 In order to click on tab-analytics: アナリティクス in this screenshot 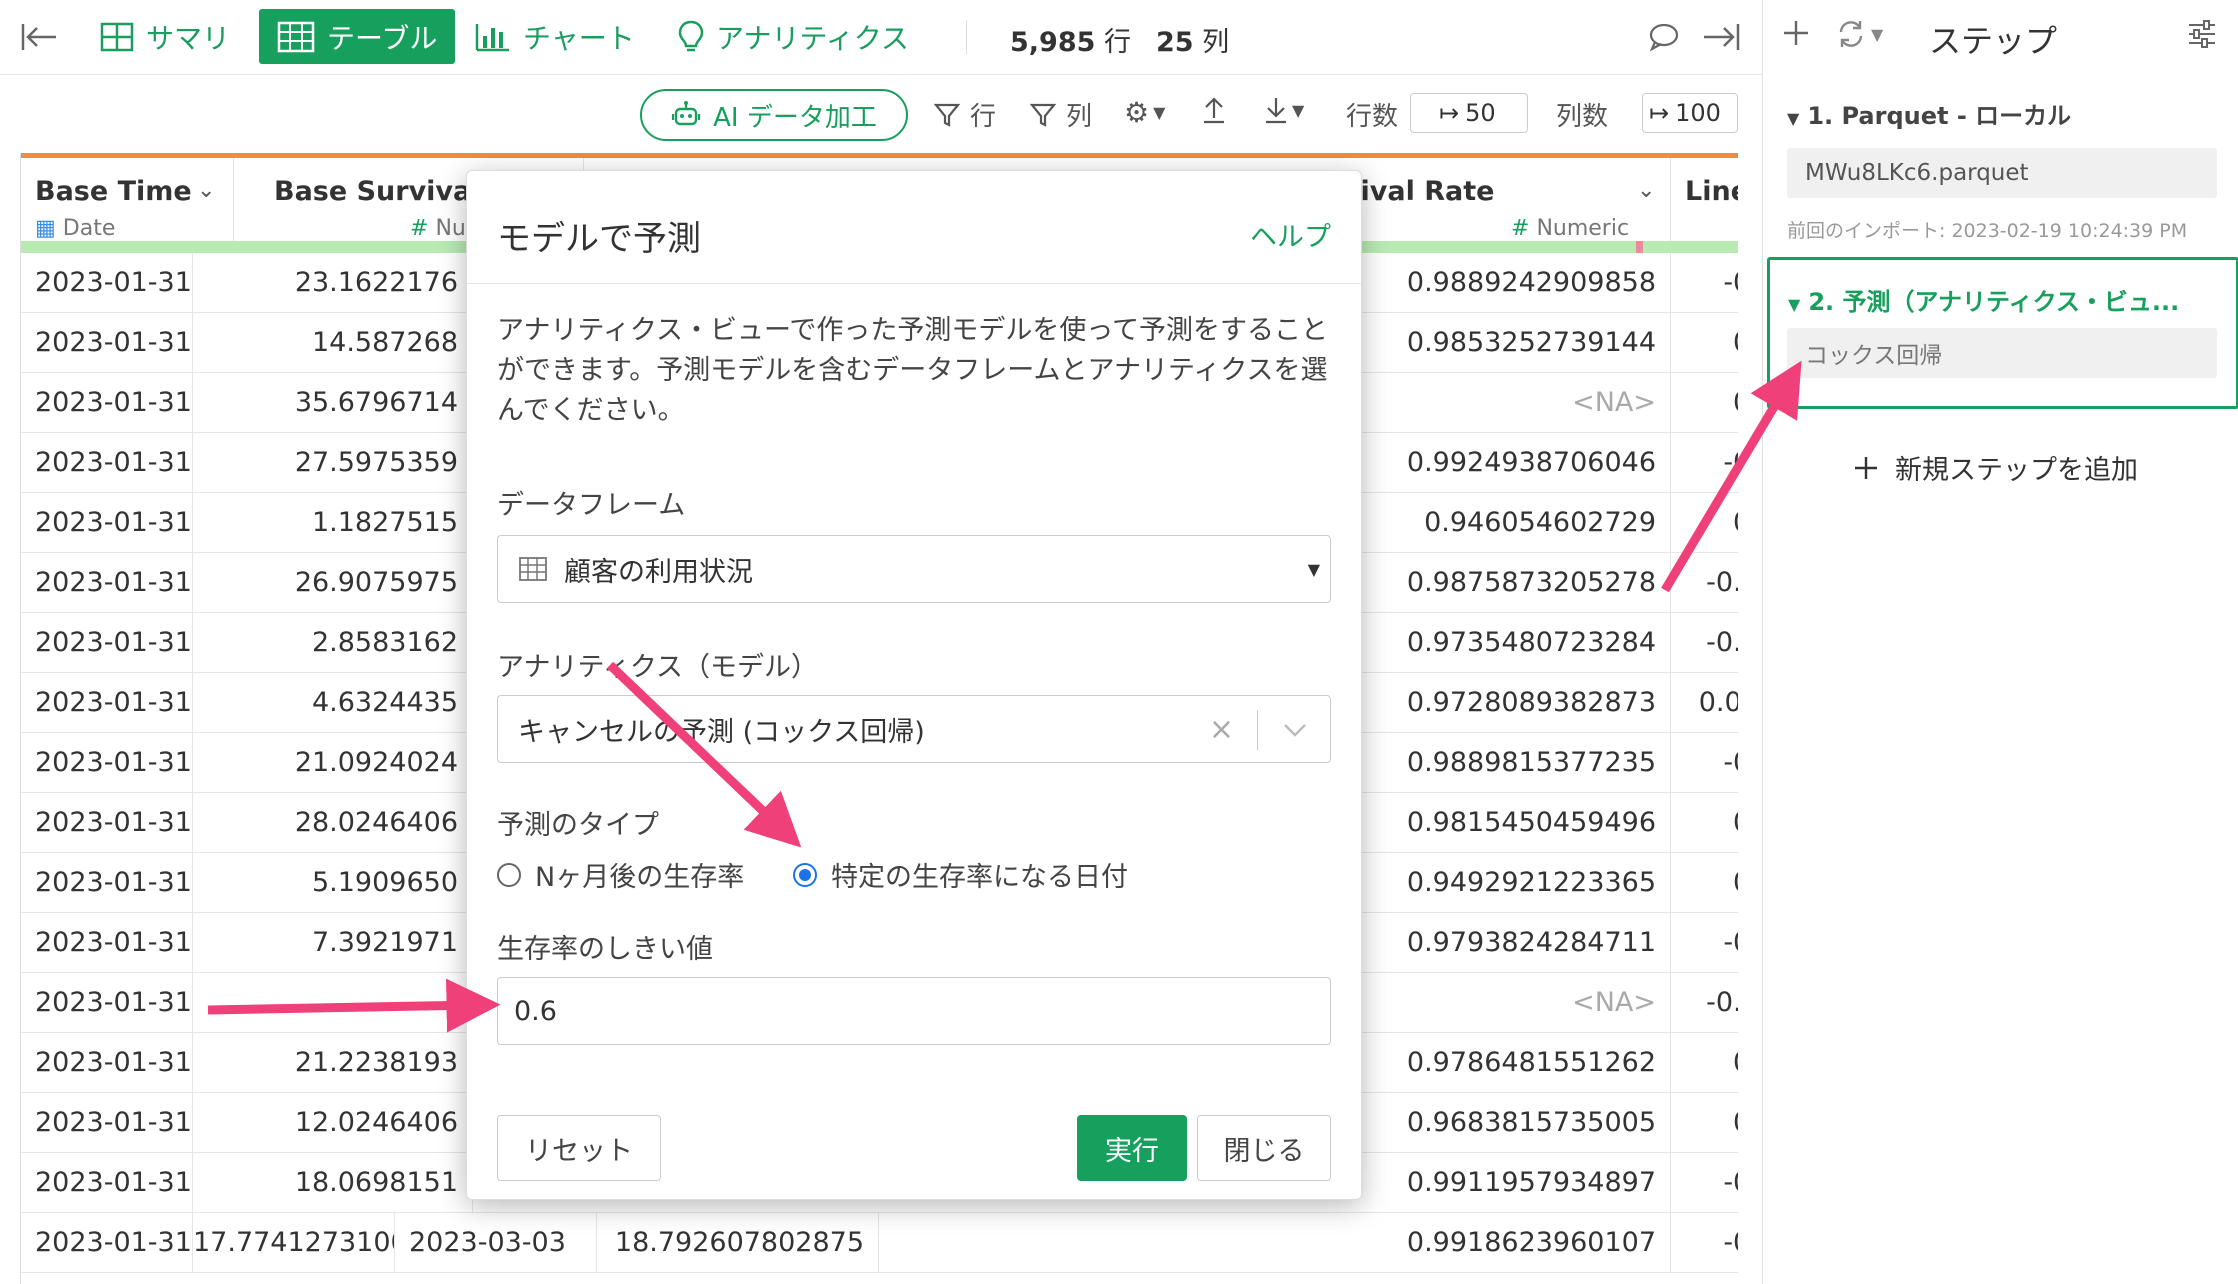, I will do `click(793, 36)`.